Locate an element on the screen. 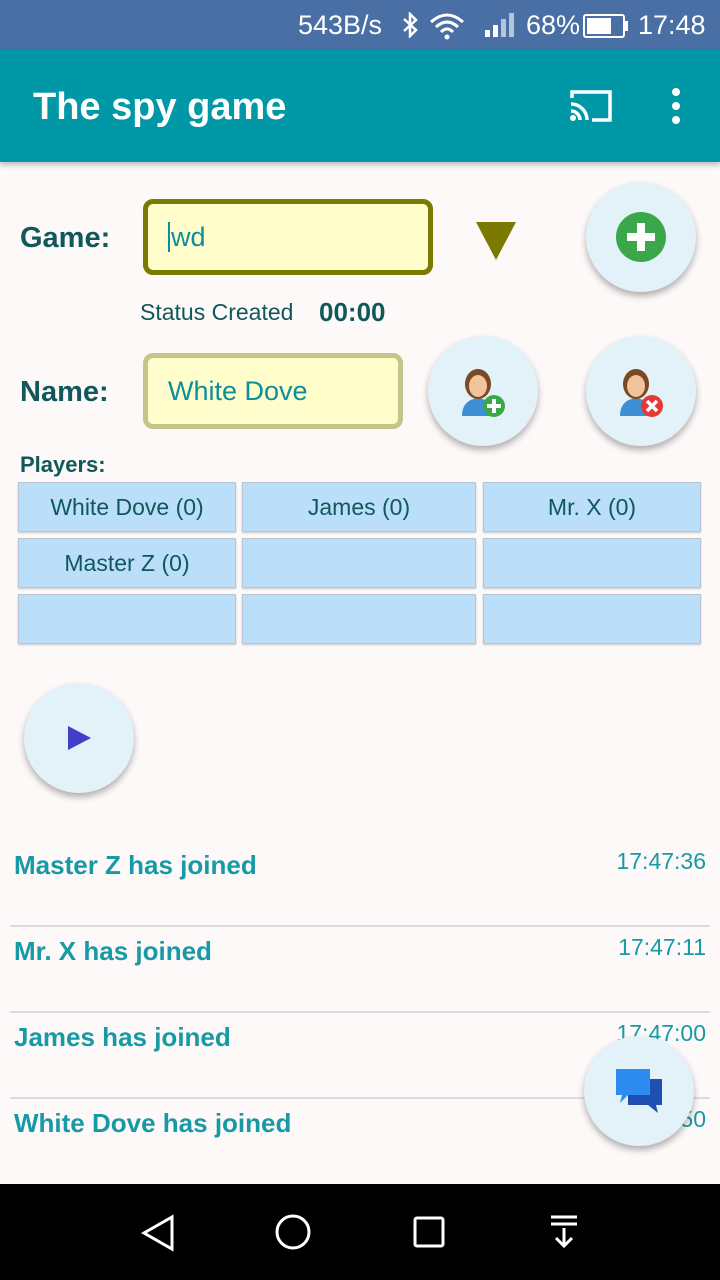  text-caret is located at coordinates (169, 237).